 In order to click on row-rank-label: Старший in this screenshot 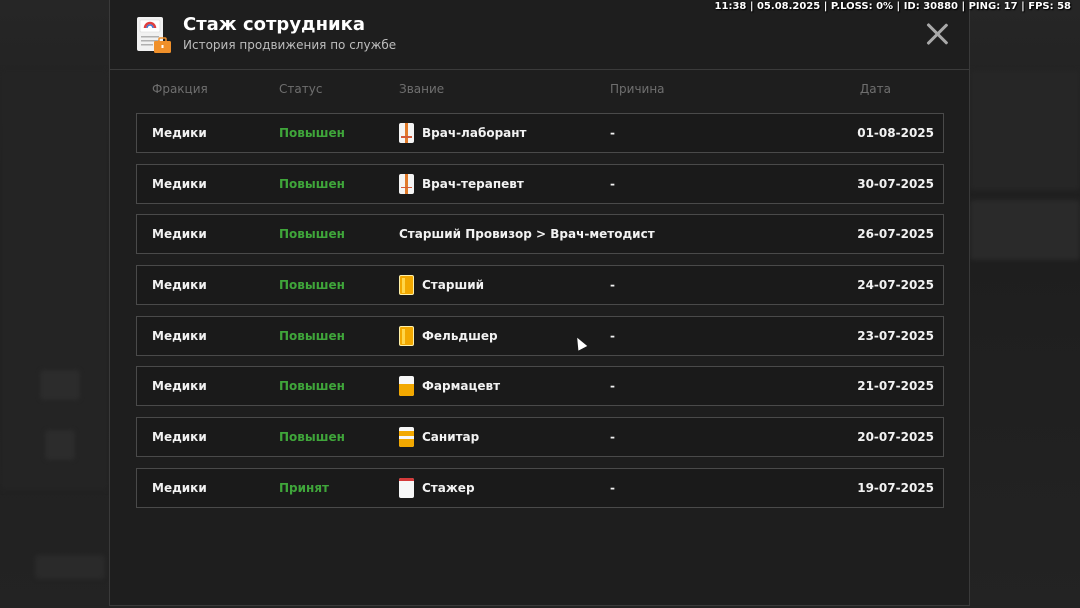, I will do `click(453, 285)`.